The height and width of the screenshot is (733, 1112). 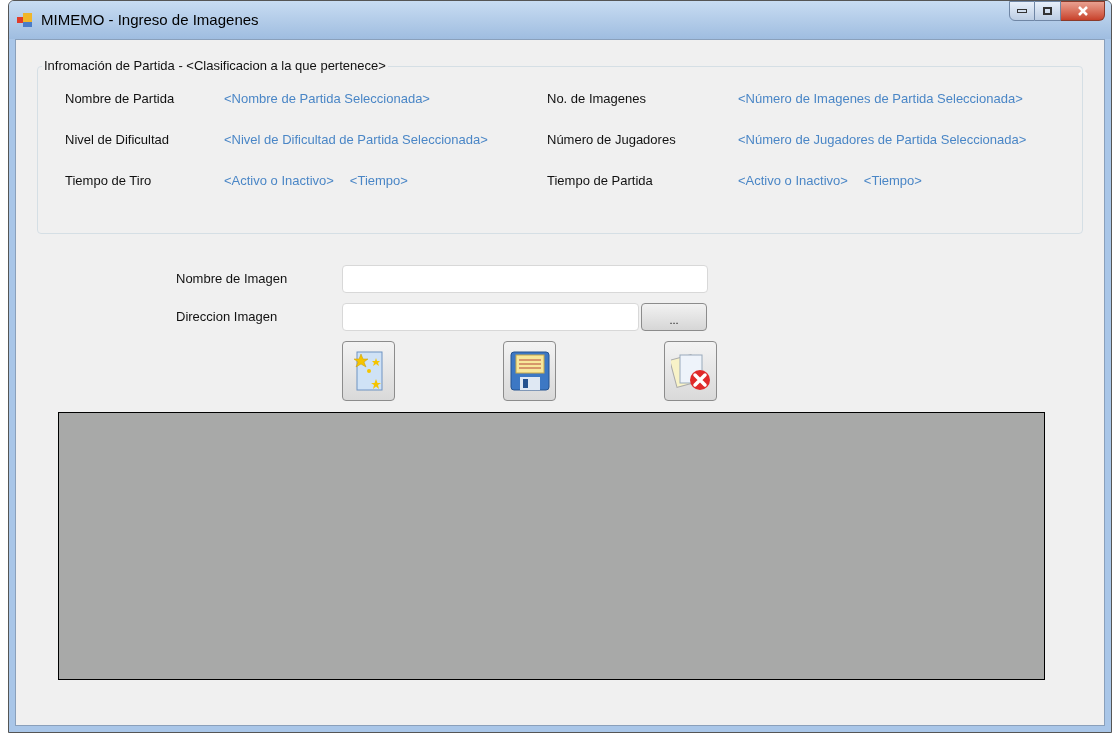 I want to click on window-title: MIMEMO - Ingreso de Imagenes, so click(x=150, y=19).